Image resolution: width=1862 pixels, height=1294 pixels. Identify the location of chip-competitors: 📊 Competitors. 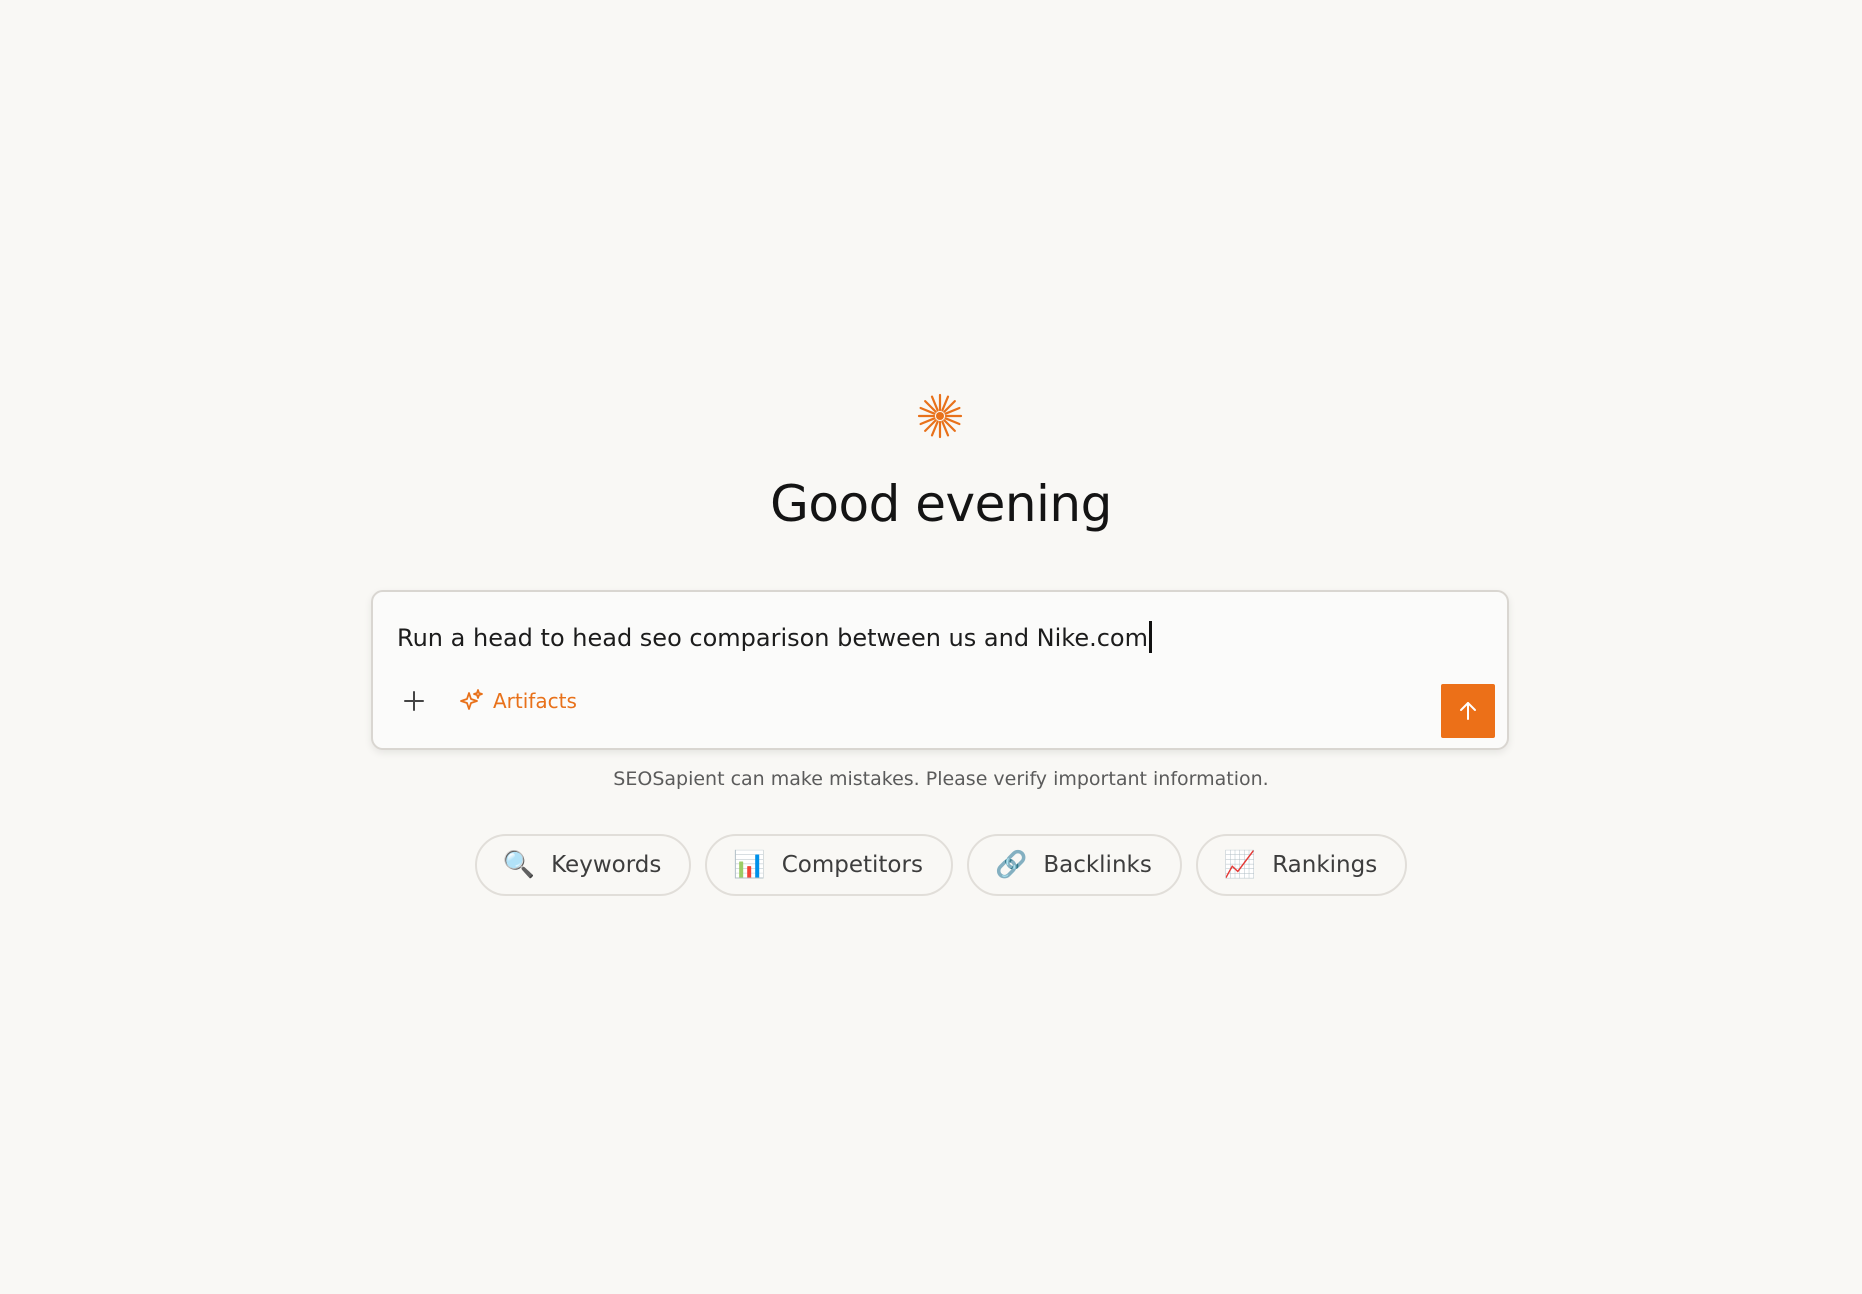
(829, 865).